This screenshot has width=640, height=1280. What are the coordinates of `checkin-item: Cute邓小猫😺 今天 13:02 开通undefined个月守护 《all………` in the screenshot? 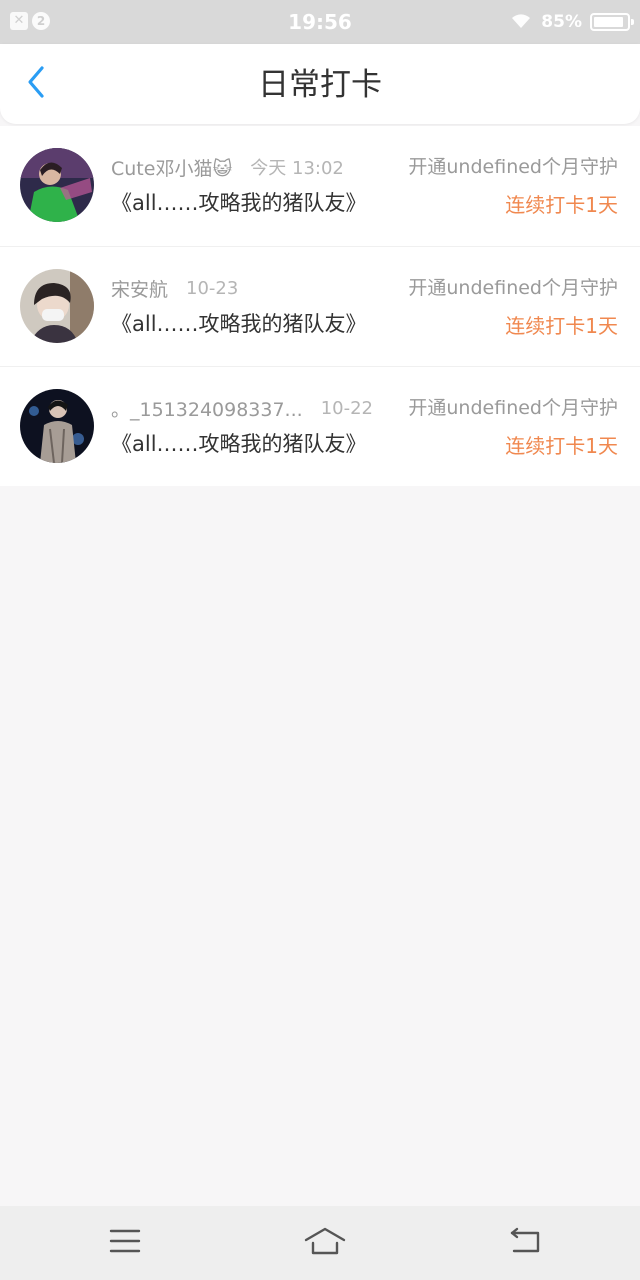 It's located at (320, 186).